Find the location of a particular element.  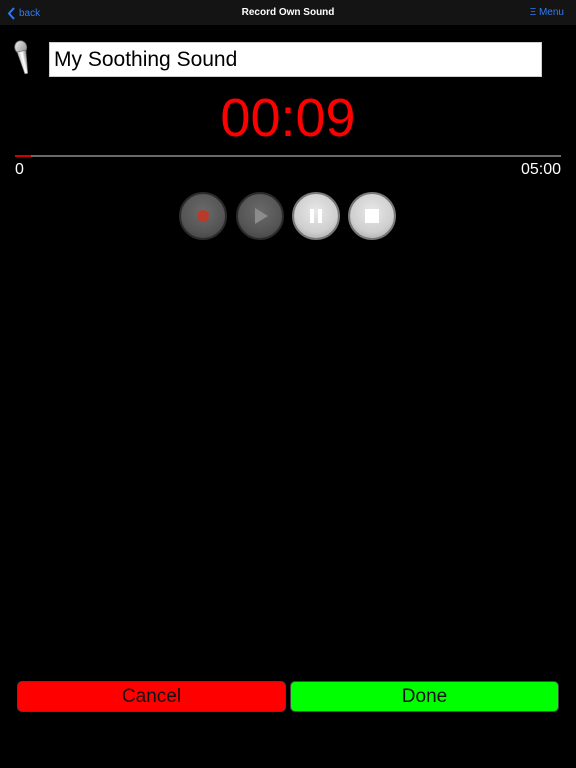

recording-progress-fill is located at coordinates (23, 156).